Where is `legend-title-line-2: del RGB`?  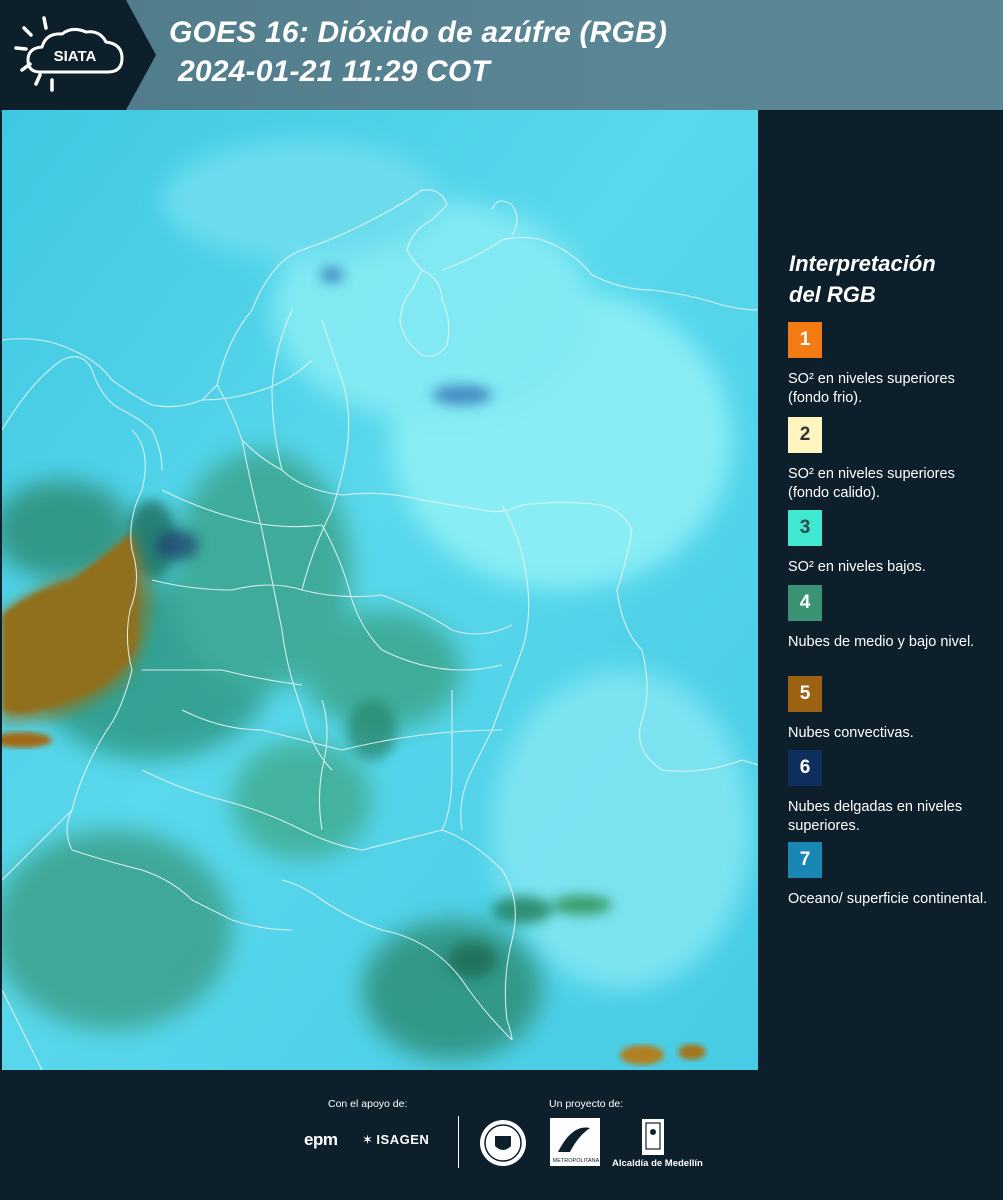
legend-title-line-2: del RGB is located at coordinates (832, 294).